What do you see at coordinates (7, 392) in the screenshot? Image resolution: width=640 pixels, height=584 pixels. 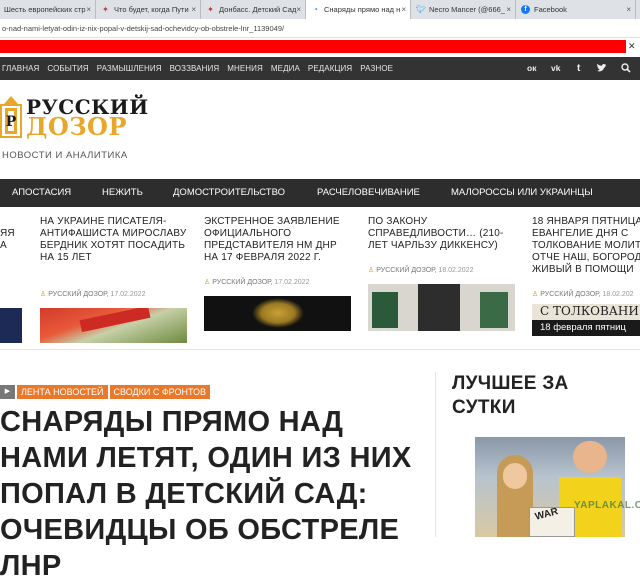 I see `play-icon: ▶` at bounding box center [7, 392].